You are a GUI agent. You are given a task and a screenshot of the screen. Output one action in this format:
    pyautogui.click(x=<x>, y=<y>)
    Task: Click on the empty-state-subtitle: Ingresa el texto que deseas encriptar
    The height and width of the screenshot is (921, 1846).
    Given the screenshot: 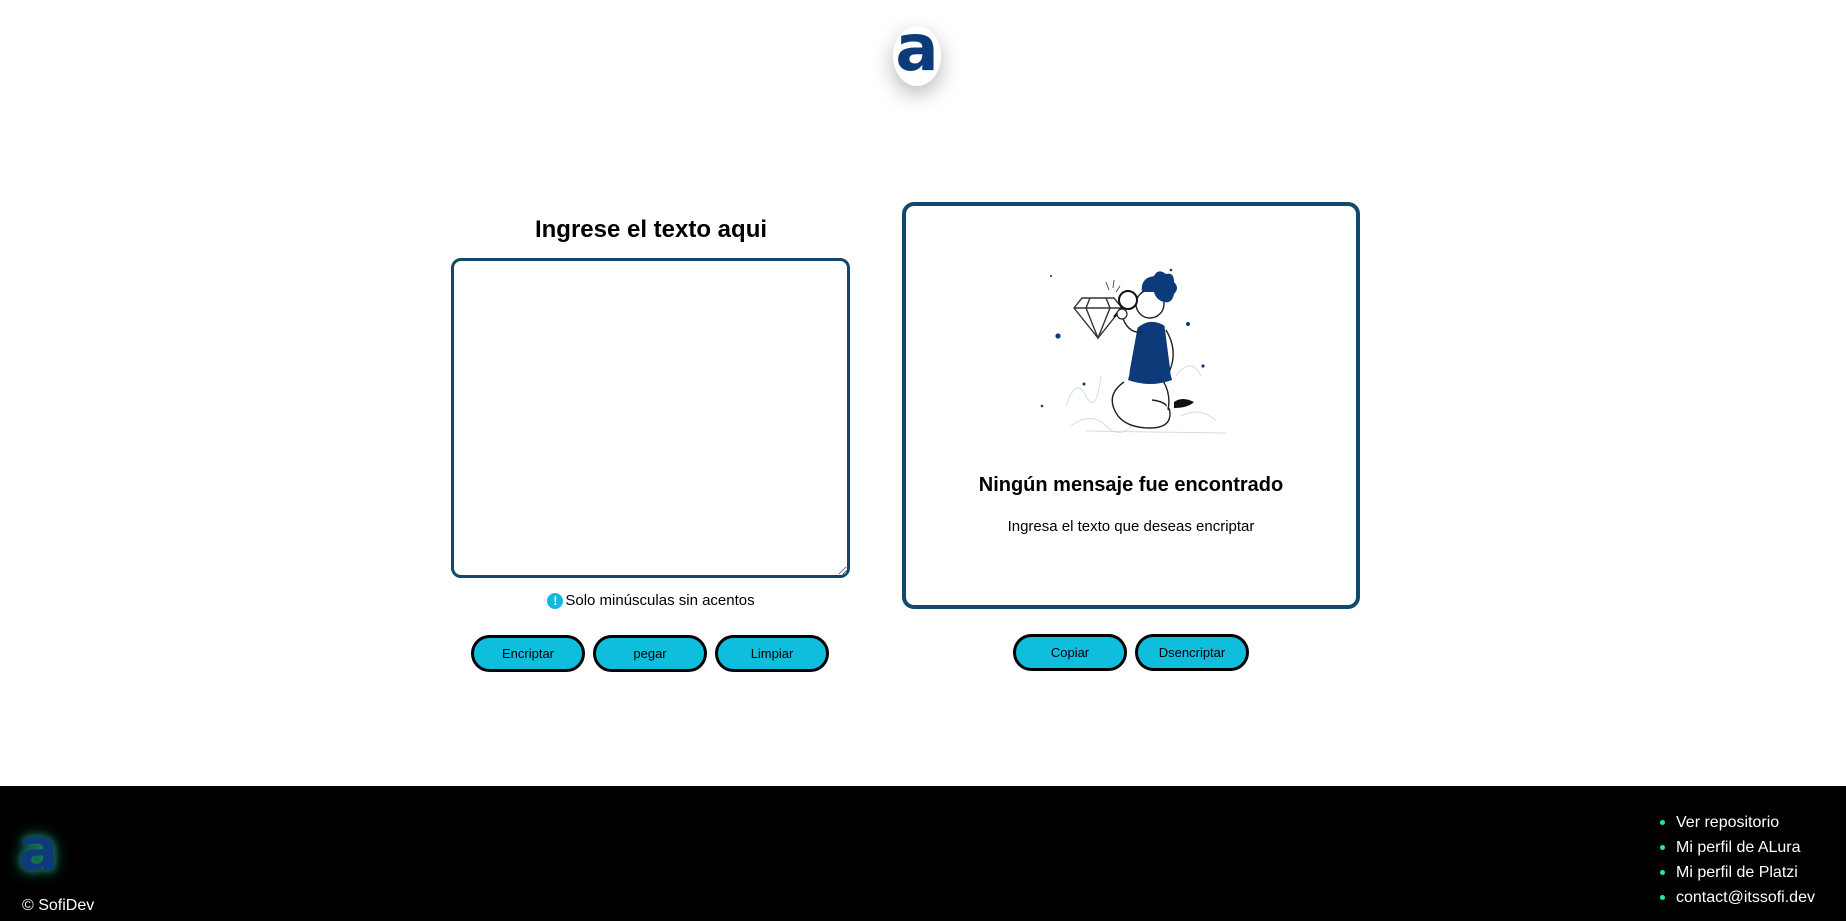 What is the action you would take?
    pyautogui.click(x=1131, y=526)
    